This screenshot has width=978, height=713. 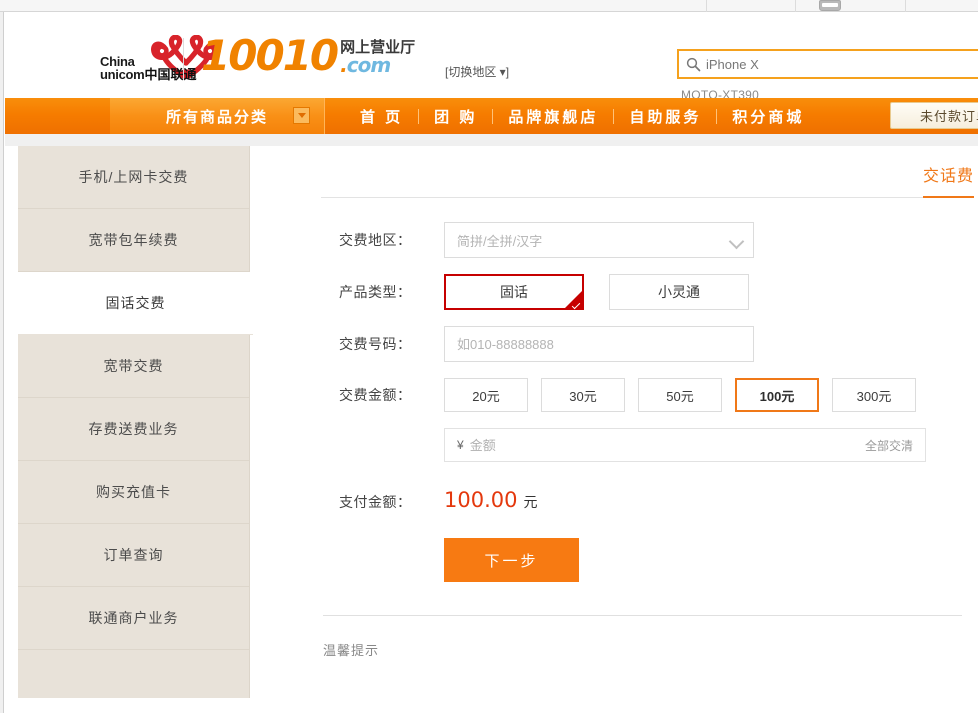 I want to click on sidebar-item-broadband-annual: 宽带包年续费, so click(x=133, y=240).